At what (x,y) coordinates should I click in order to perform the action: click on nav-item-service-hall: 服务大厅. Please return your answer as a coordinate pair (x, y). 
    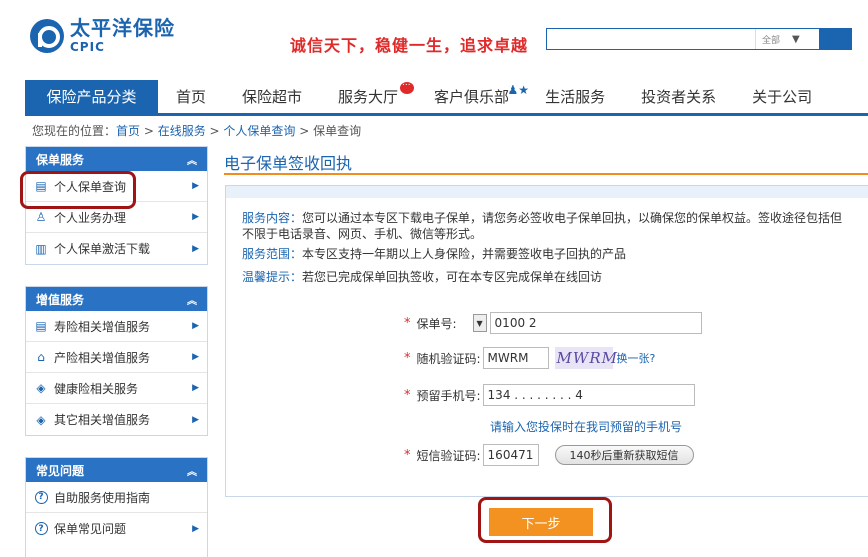
    Looking at the image, I should click on (368, 95).